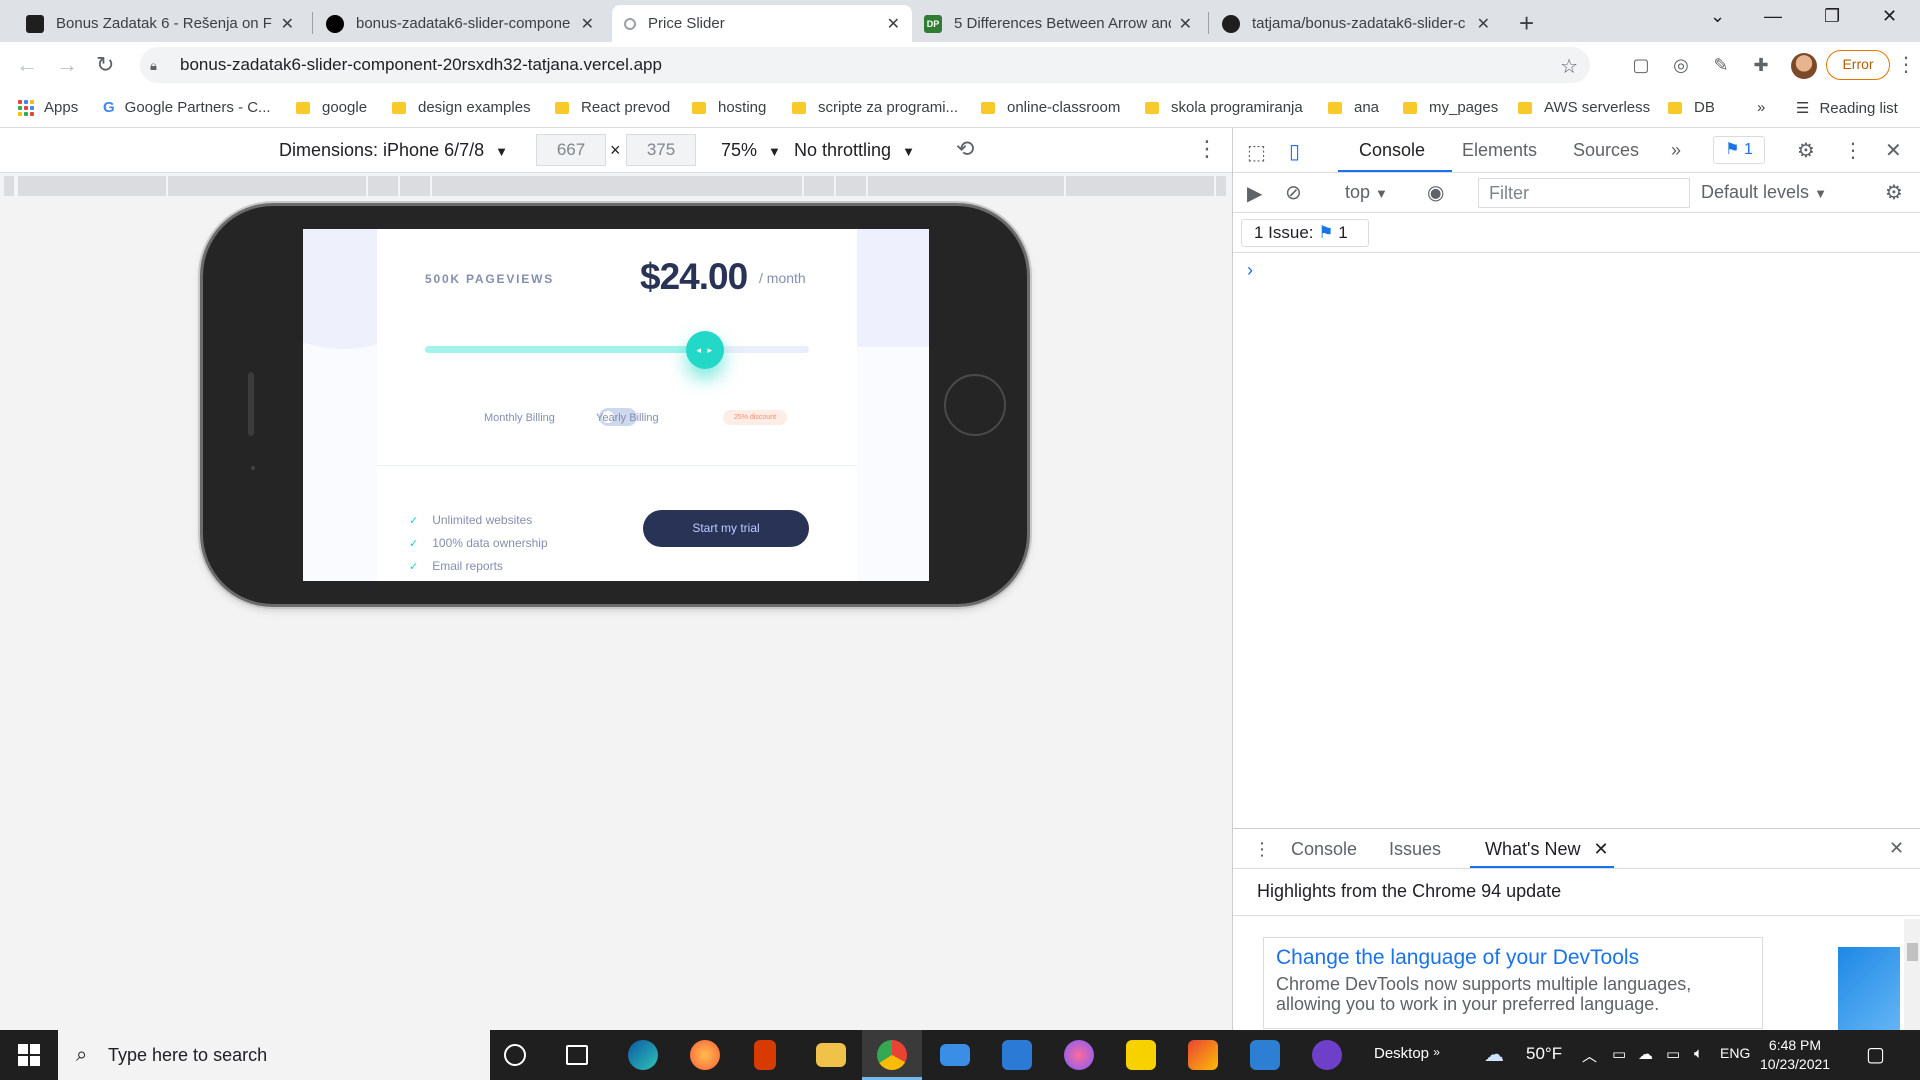 The image size is (1920, 1080). Describe the element at coordinates (1761, 66) in the screenshot. I see `puzzle-icon: ✚` at that location.